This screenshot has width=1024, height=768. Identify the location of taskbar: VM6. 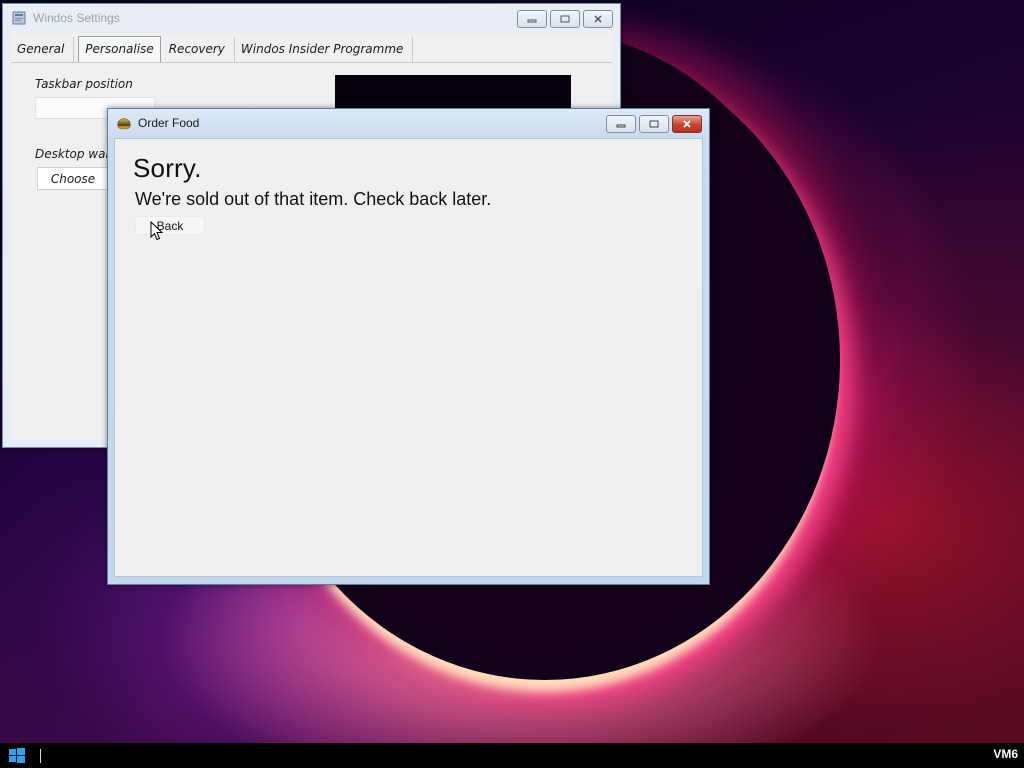
(512, 755).